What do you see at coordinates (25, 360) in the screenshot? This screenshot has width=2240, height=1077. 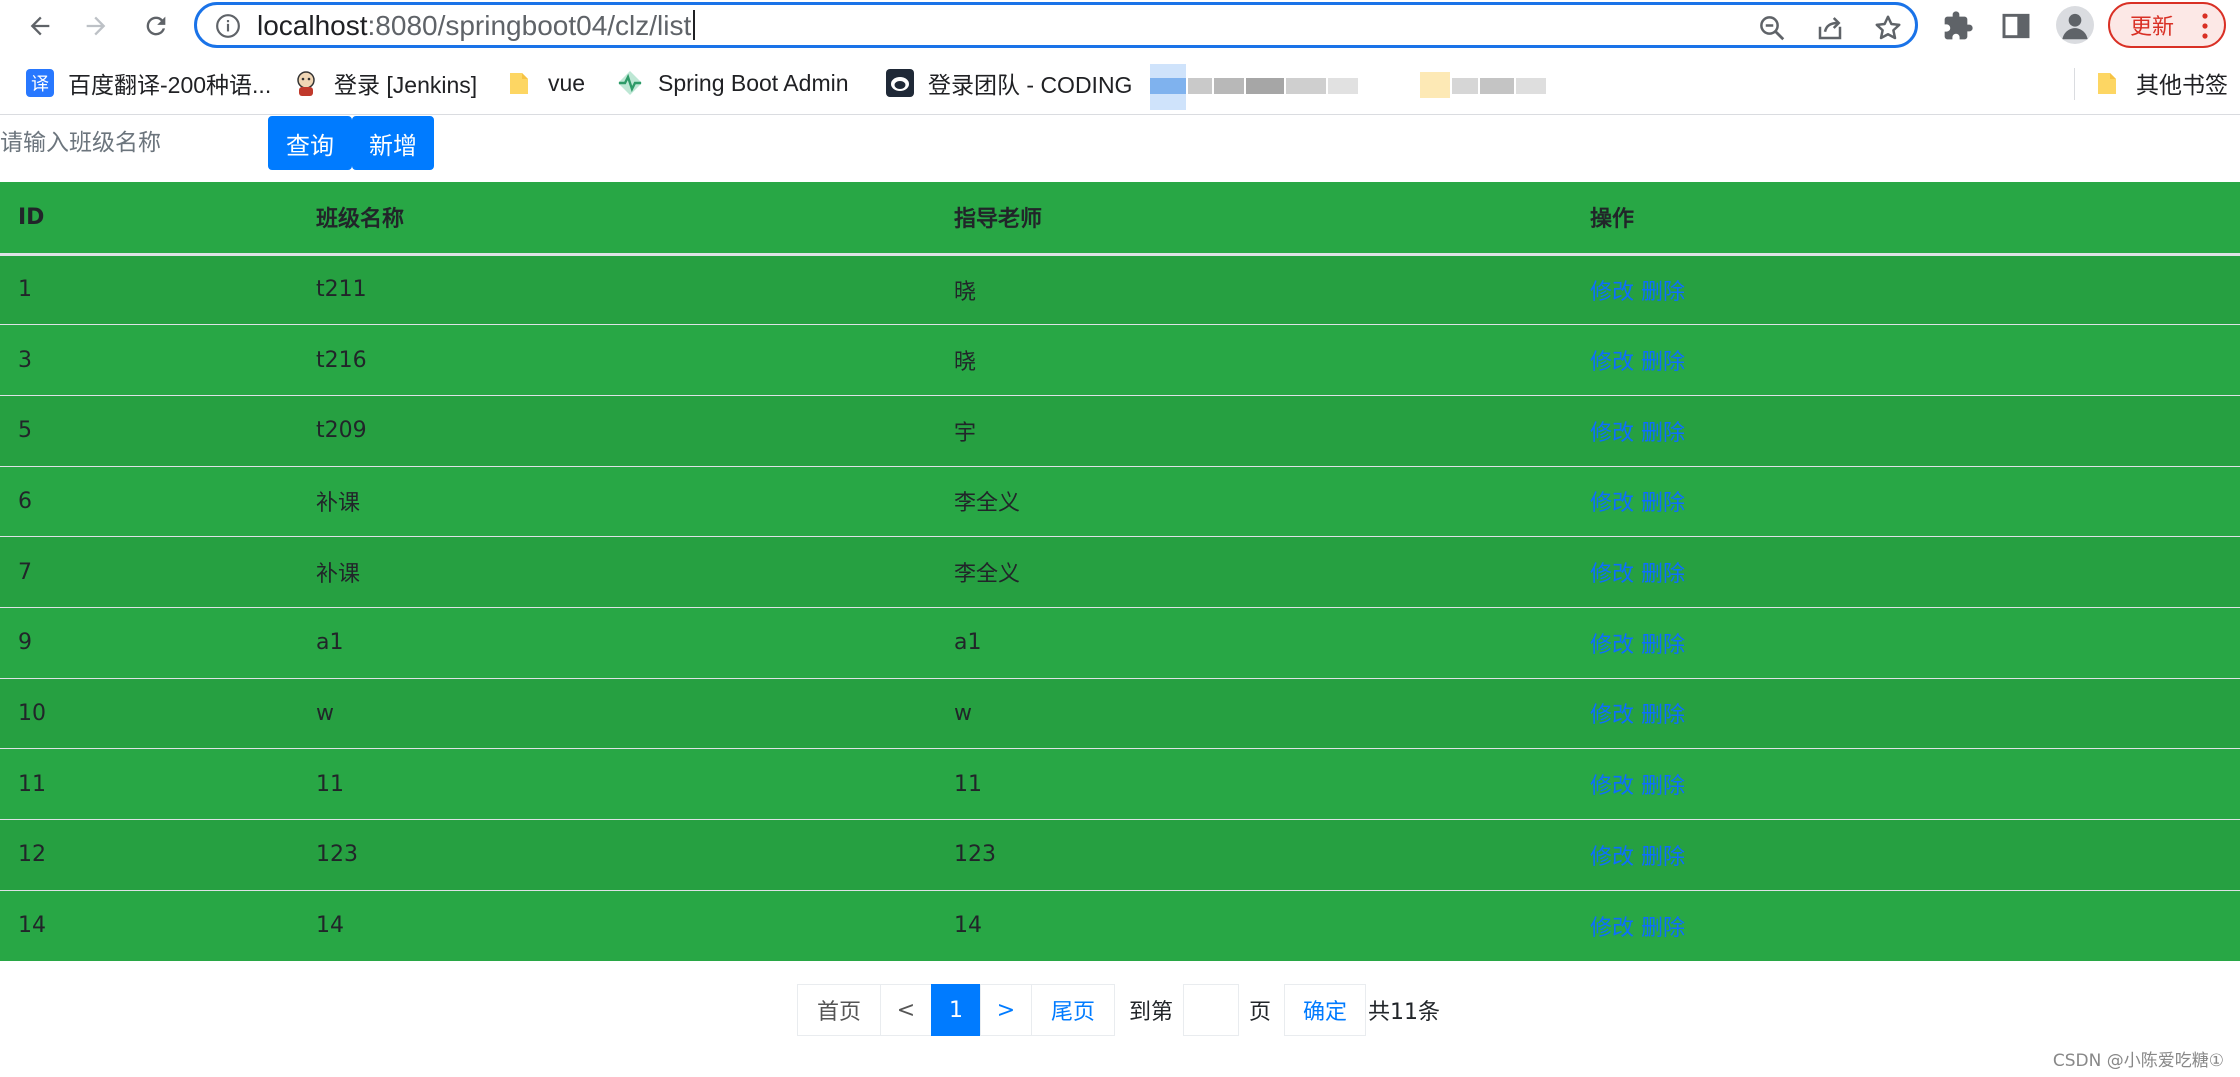 I see `cell-id: 3` at bounding box center [25, 360].